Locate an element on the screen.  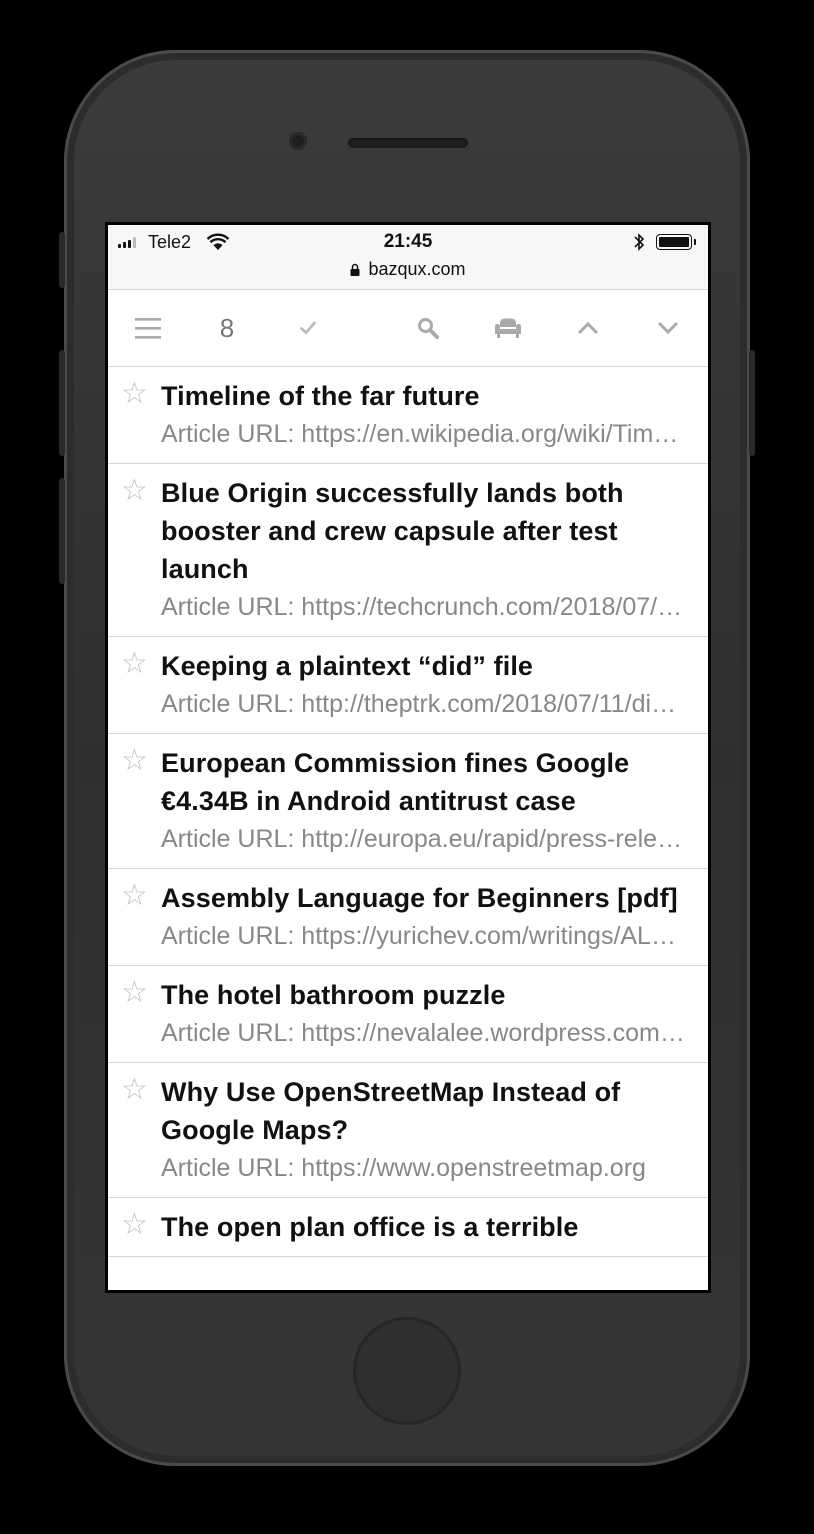
chevron-up-icon is located at coordinates (588, 328).